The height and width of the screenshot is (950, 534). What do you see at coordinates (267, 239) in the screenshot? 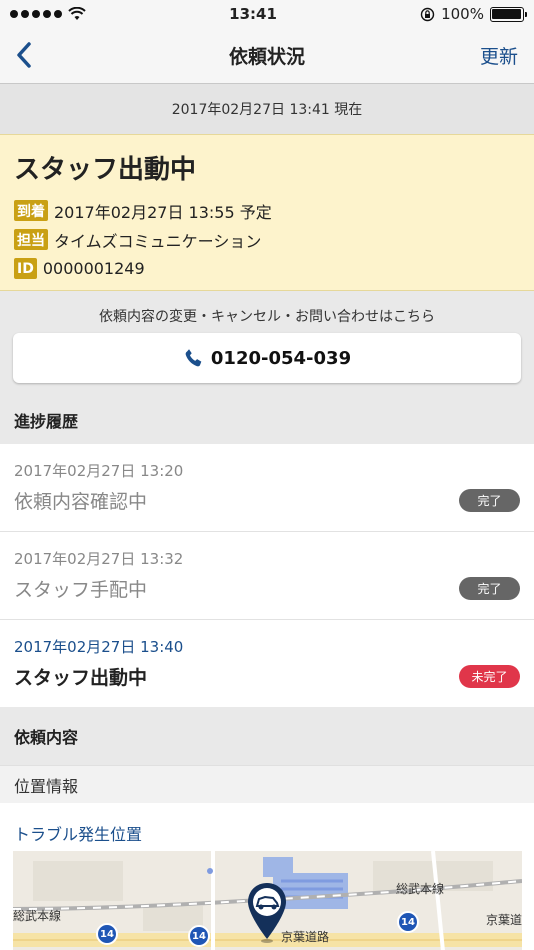
I see `staff-row: 担当 タイムズコミュニケーション` at bounding box center [267, 239].